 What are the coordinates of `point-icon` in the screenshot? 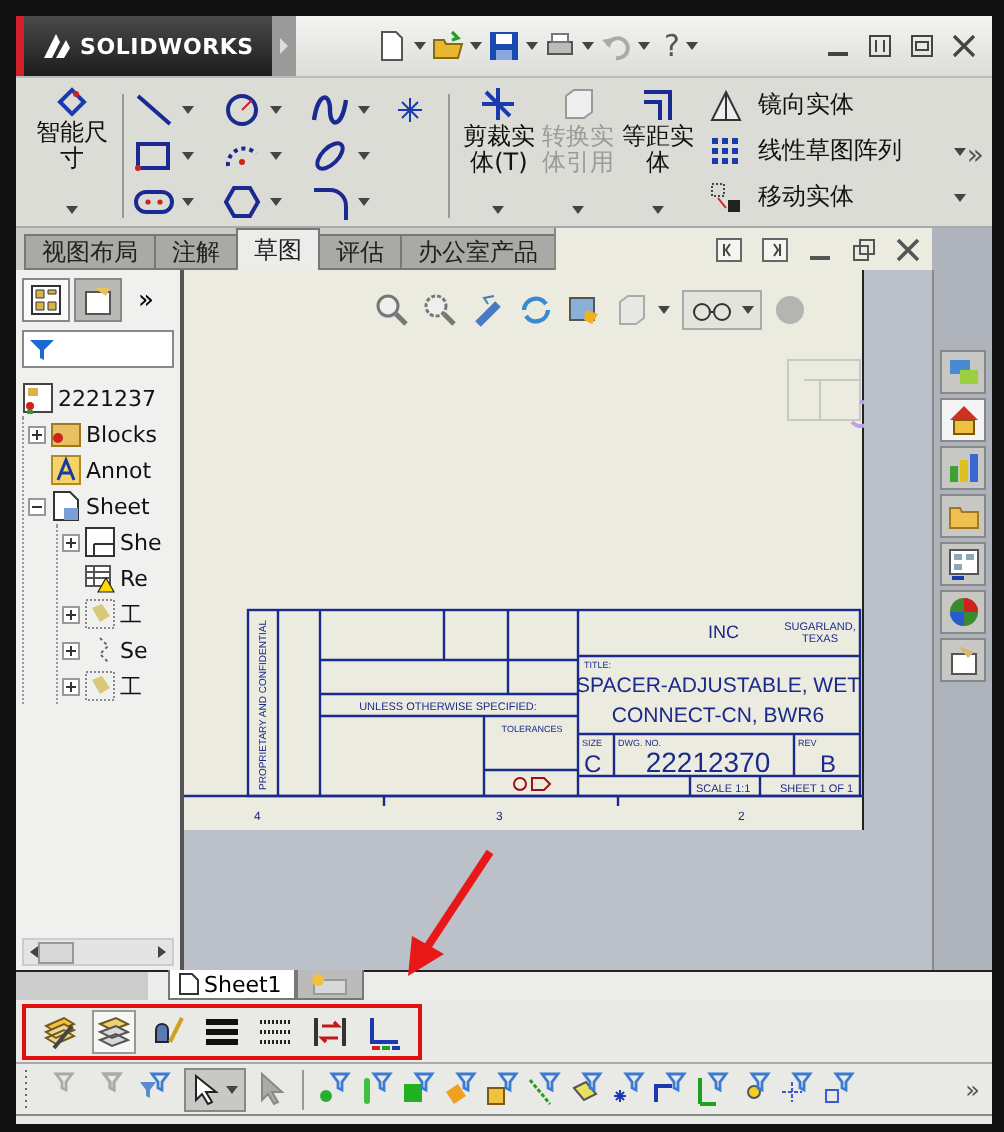 It's located at (409, 109).